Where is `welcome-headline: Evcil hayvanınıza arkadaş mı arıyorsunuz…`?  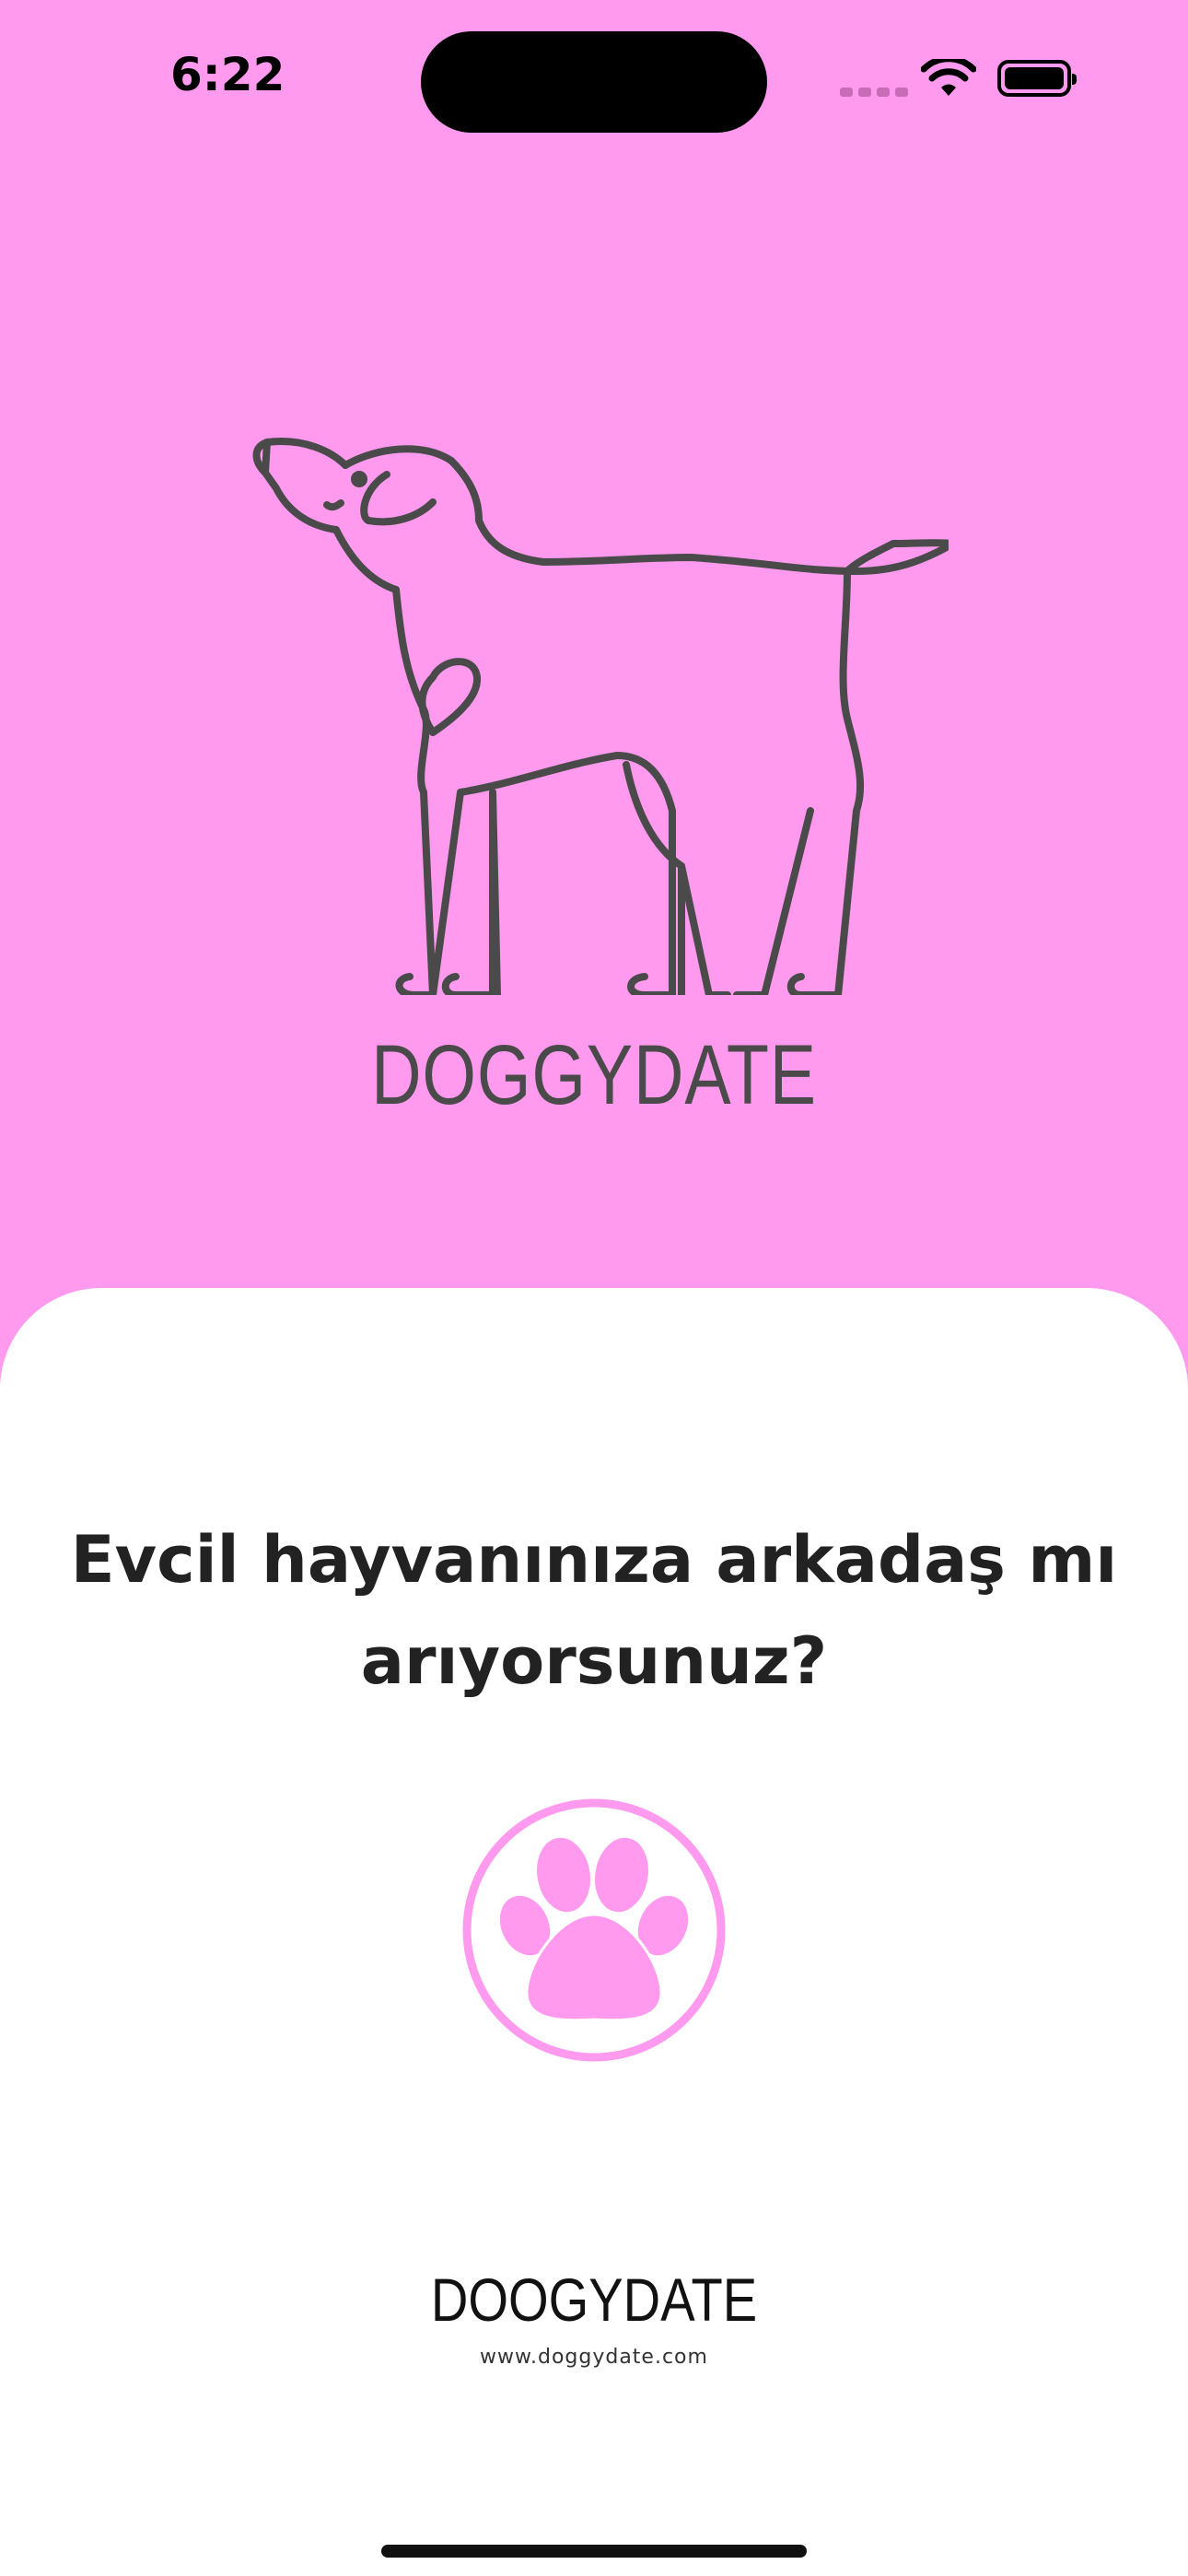
welcome-headline: Evcil hayvanınıza arkadaş mı arıyorsunuz… is located at coordinates (594, 1610).